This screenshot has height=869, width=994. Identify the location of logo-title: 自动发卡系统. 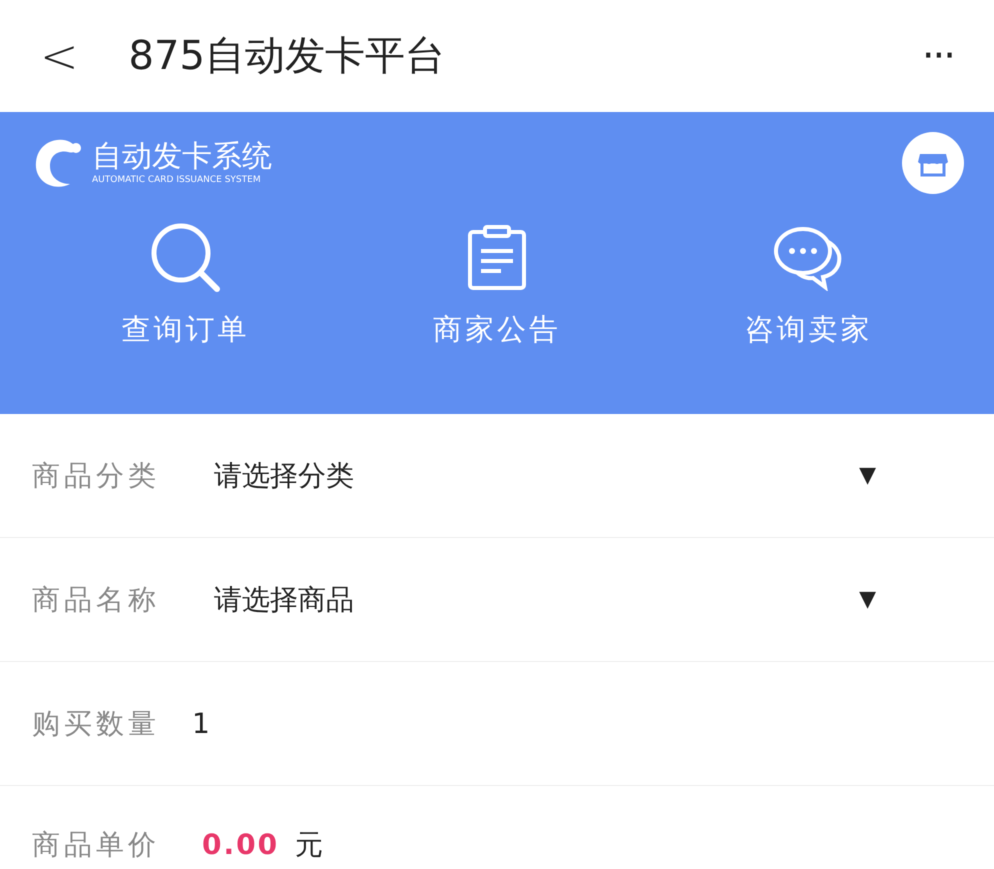
(182, 157).